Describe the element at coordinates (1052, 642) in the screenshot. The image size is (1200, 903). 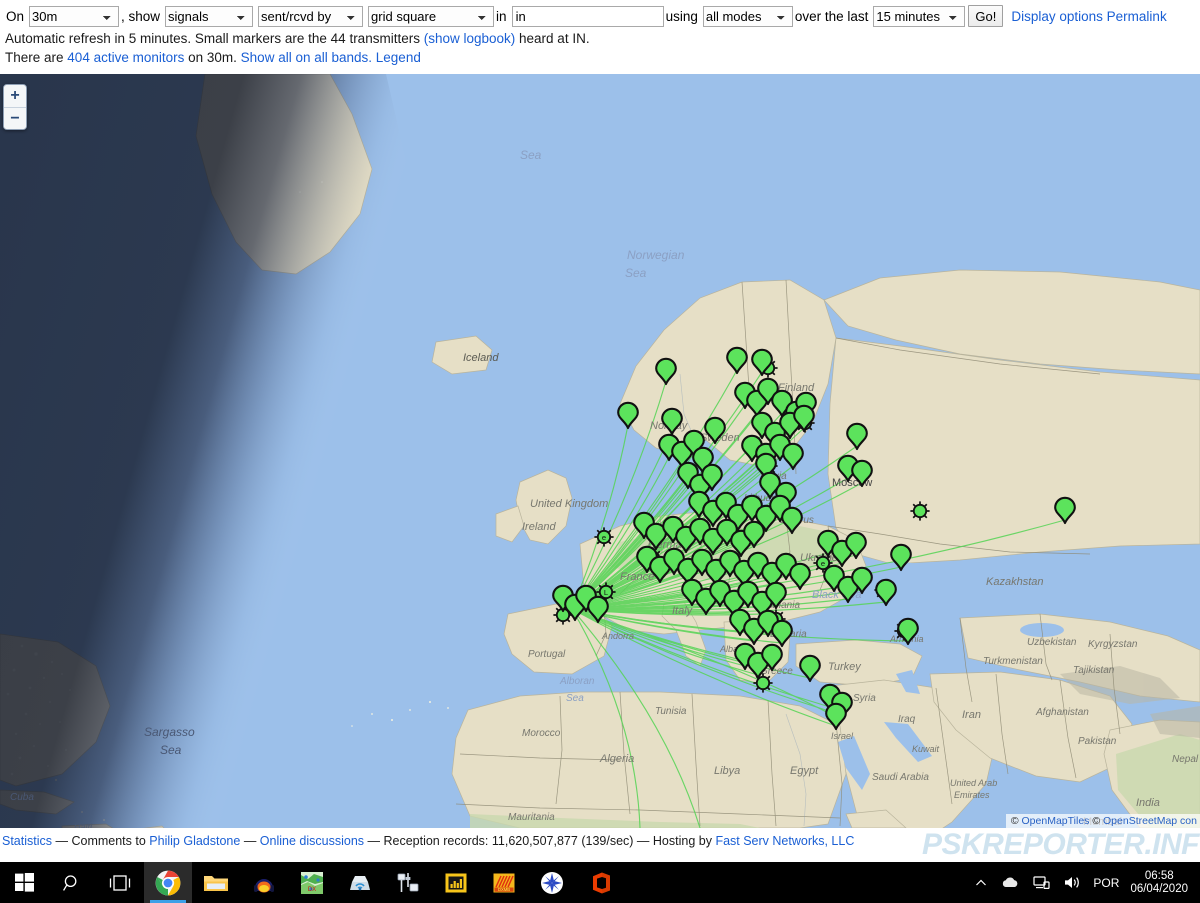
I see `map-label: Uzbekistan` at that location.